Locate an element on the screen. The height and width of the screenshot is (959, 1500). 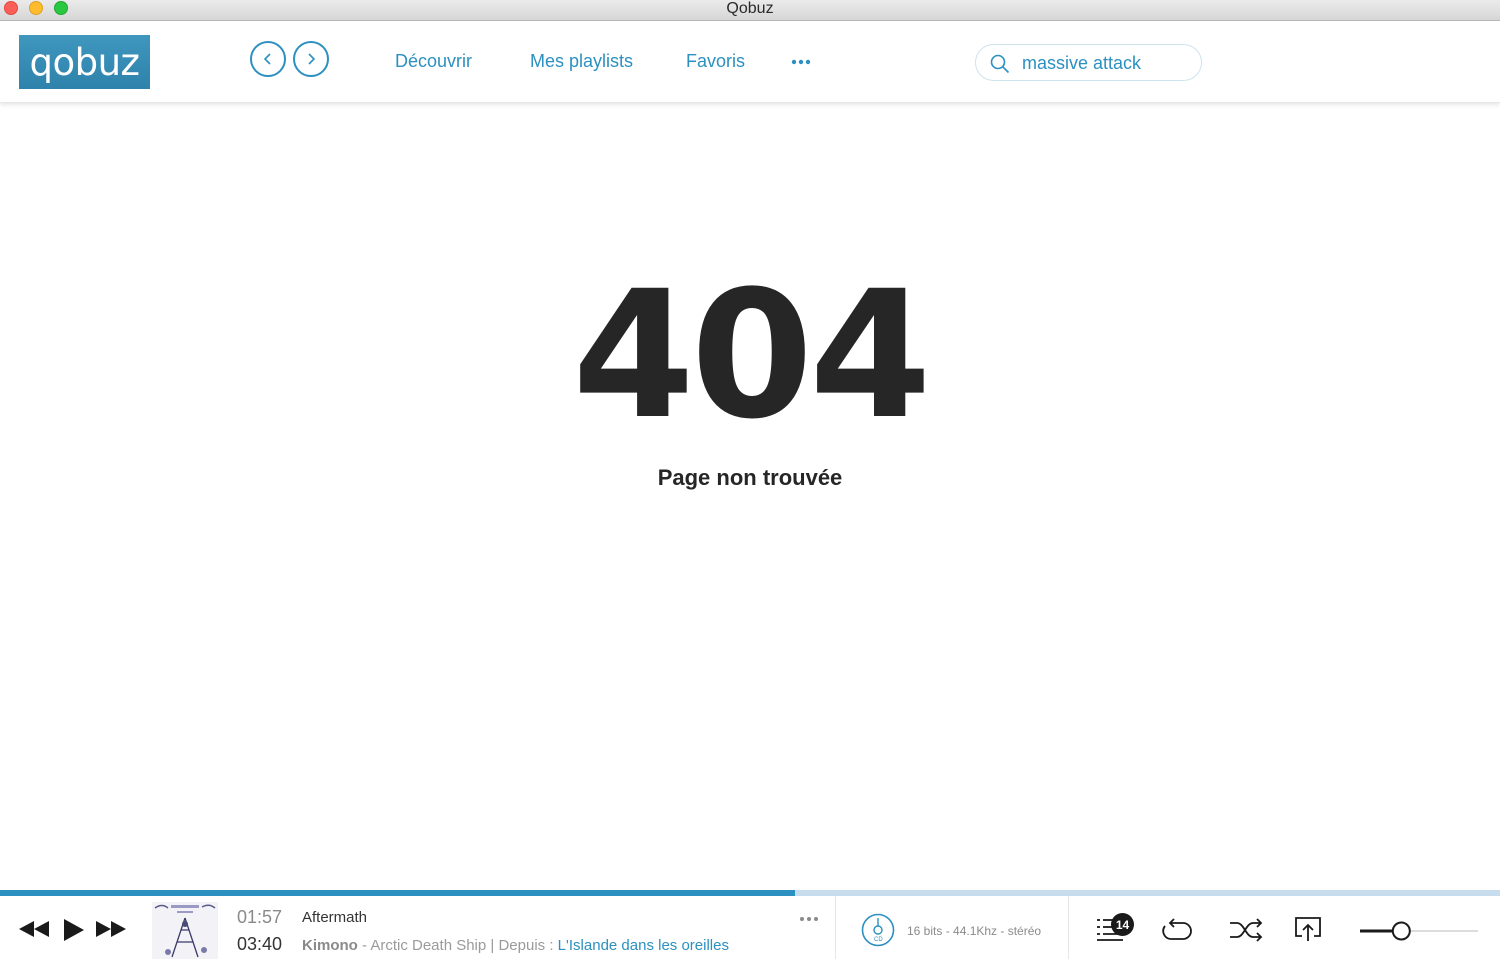
repeat-icon is located at coordinates (1177, 930).